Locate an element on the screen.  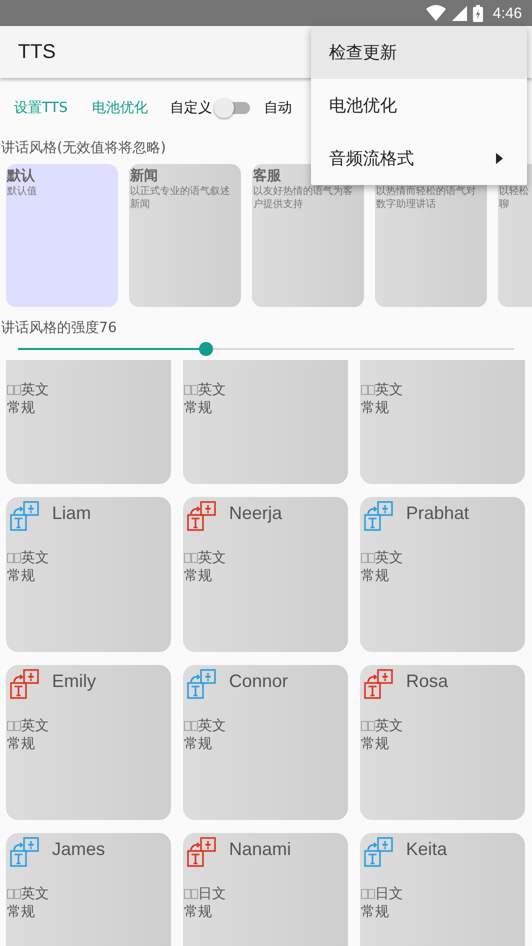
menu-item: 检查更新 is located at coordinates (419, 52).